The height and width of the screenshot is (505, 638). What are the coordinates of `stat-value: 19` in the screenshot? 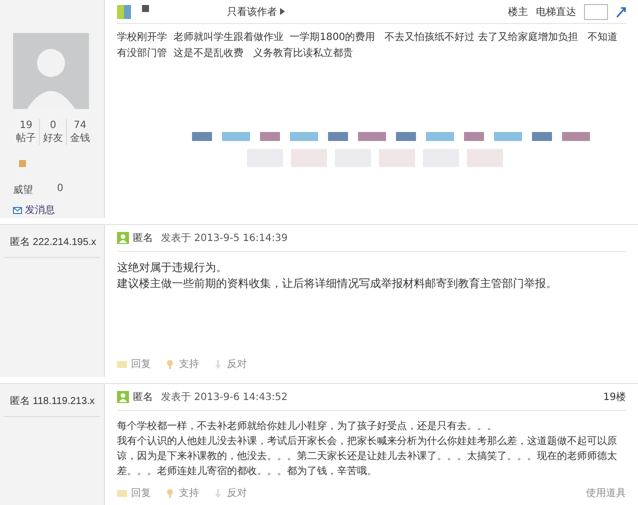 It's located at (26, 125).